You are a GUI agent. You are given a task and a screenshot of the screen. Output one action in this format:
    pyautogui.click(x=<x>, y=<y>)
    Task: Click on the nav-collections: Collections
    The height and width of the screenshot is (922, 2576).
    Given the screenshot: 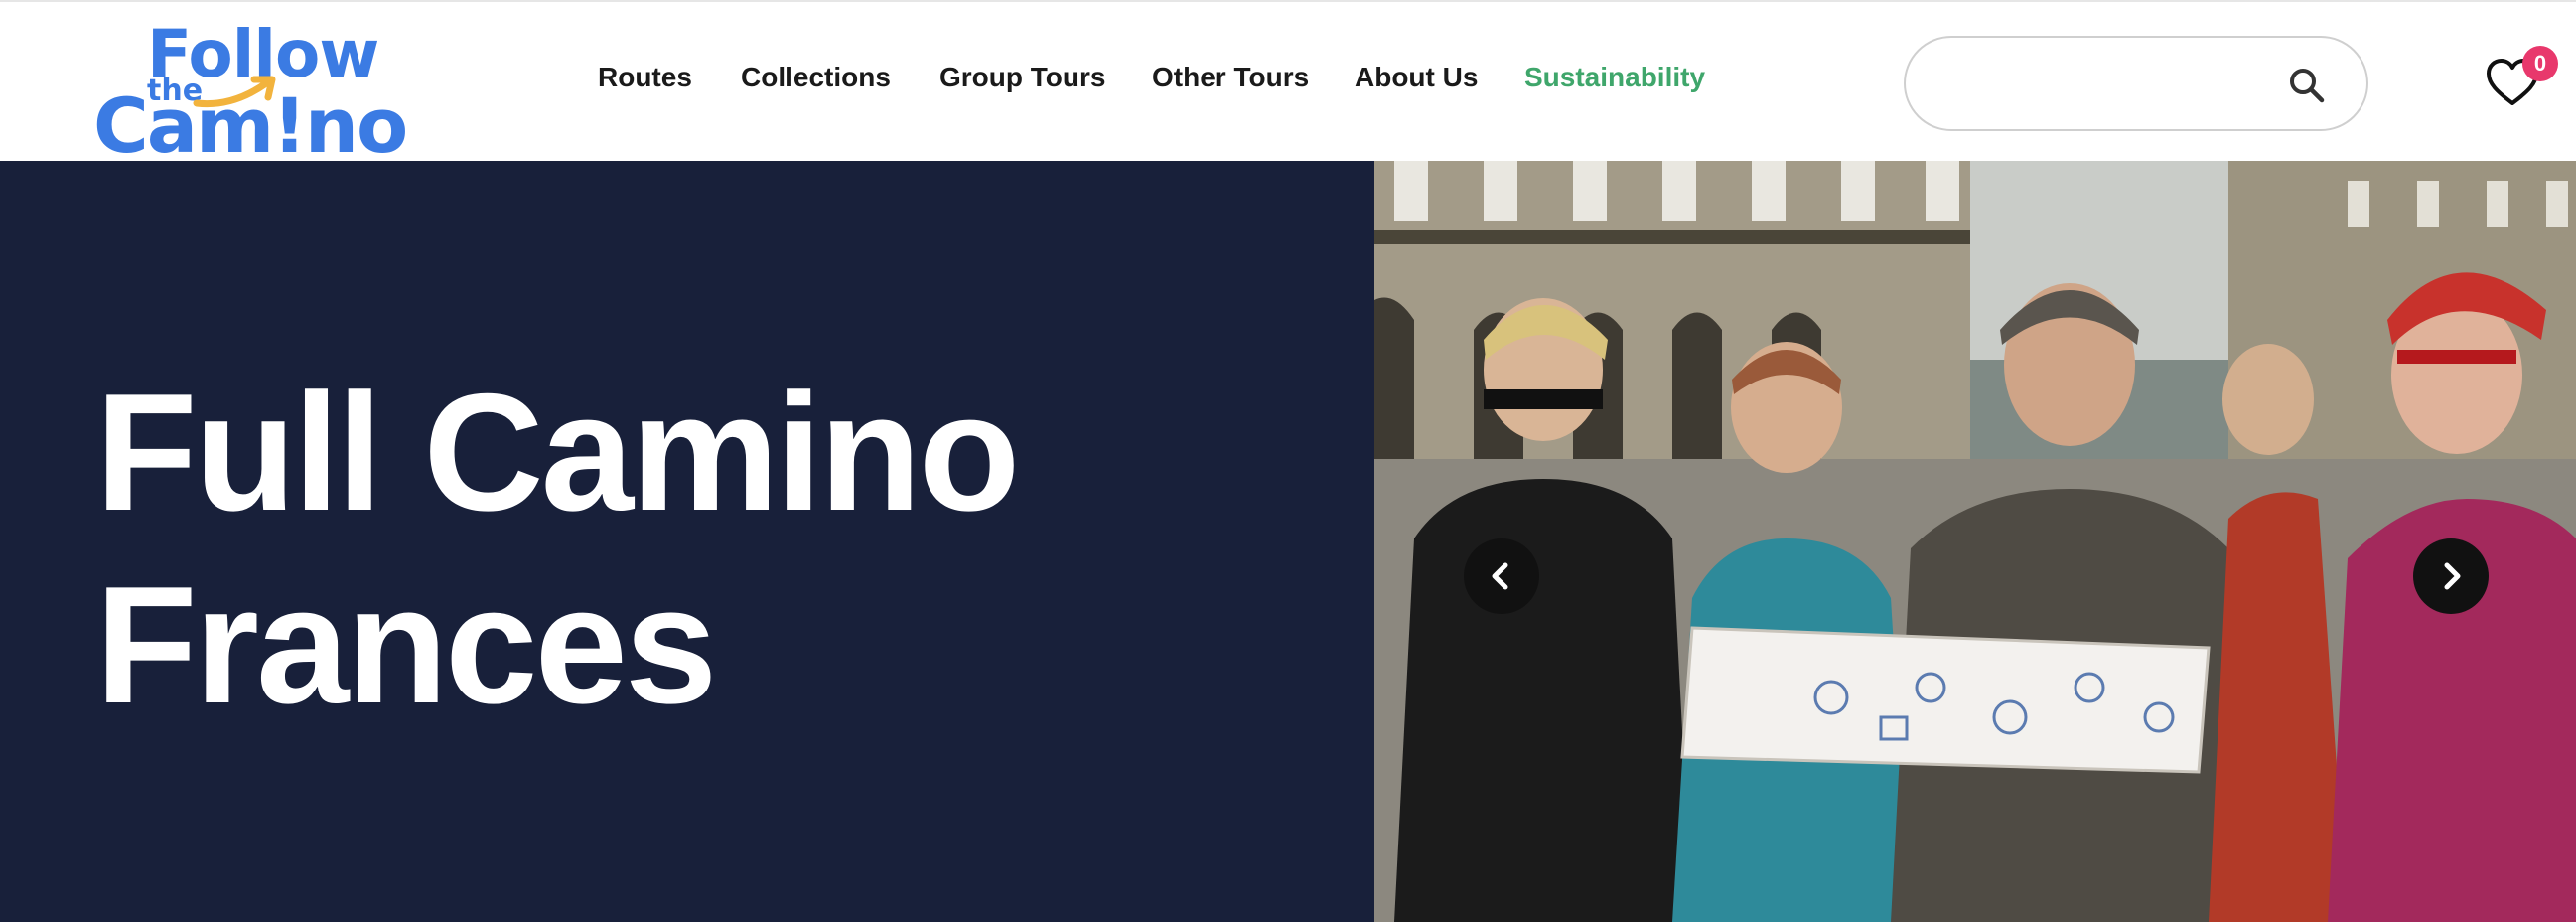 What is the action you would take?
    pyautogui.click(x=816, y=77)
    